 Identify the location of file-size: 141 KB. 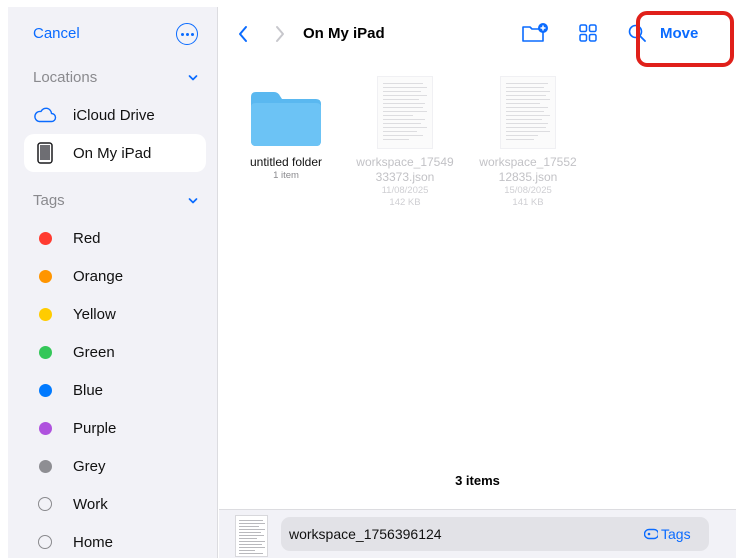
(528, 202).